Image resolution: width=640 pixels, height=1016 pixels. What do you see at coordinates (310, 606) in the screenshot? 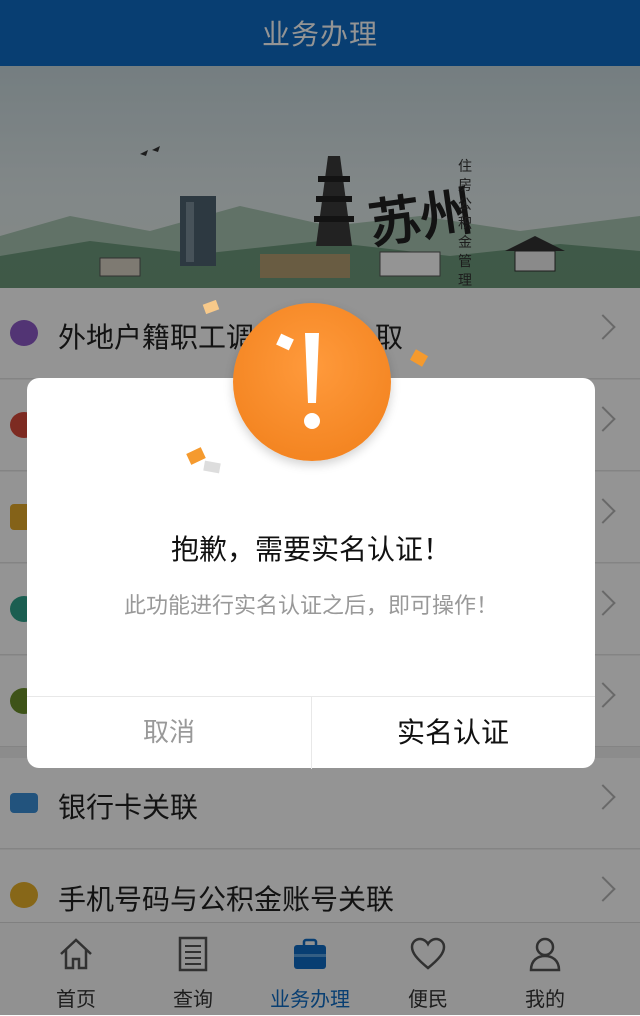
I see `dialog-message: 此功能进行实名认证之后，即可操作！` at bounding box center [310, 606].